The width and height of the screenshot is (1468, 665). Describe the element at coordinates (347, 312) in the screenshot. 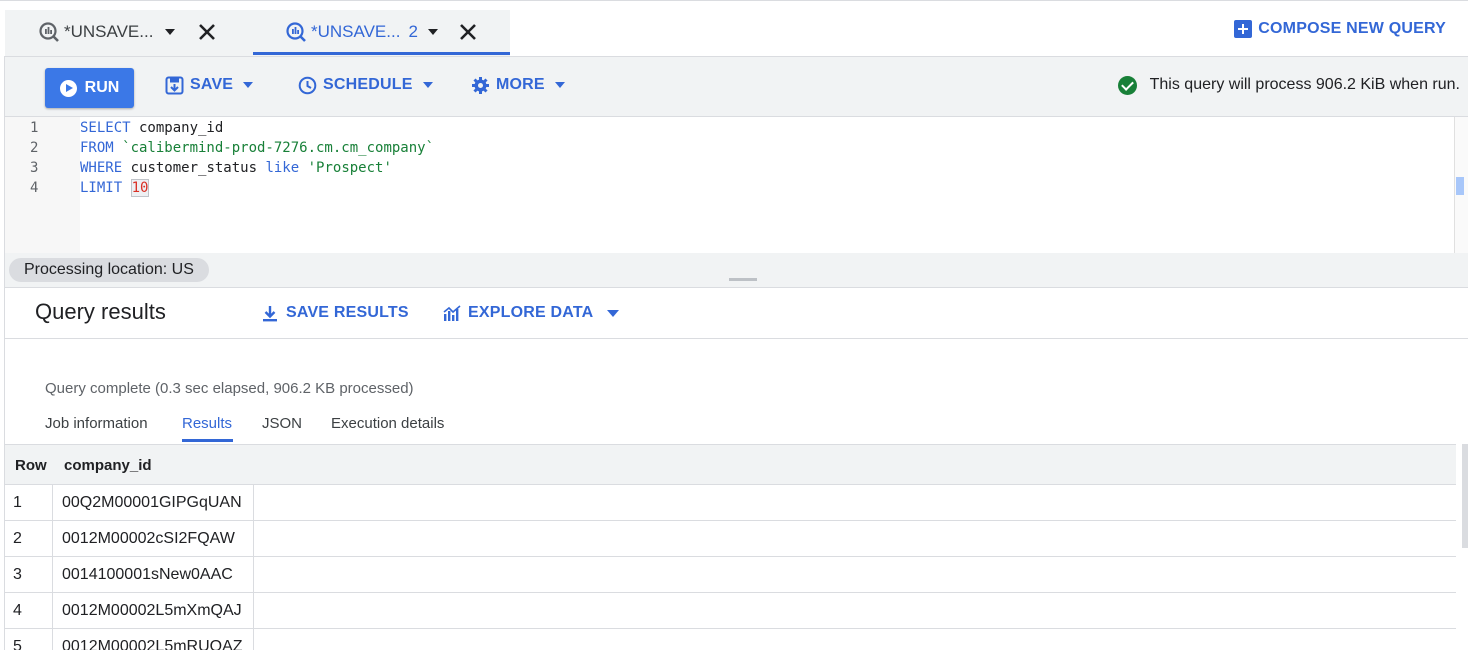

I see `save-results-label: SAVE RESULTS` at that location.